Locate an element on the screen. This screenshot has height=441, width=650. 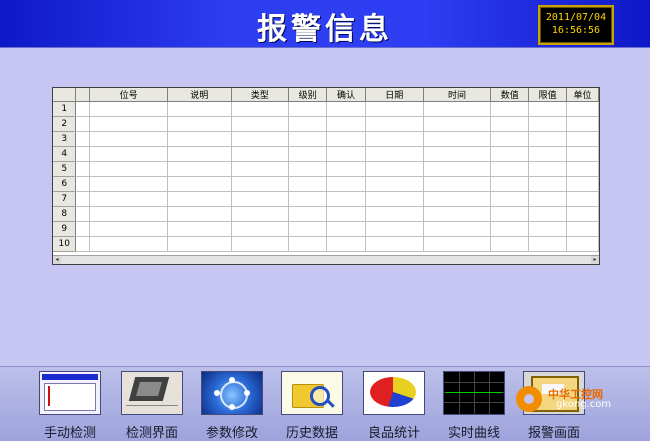
table-row: 1 is located at coordinates (326, 109).